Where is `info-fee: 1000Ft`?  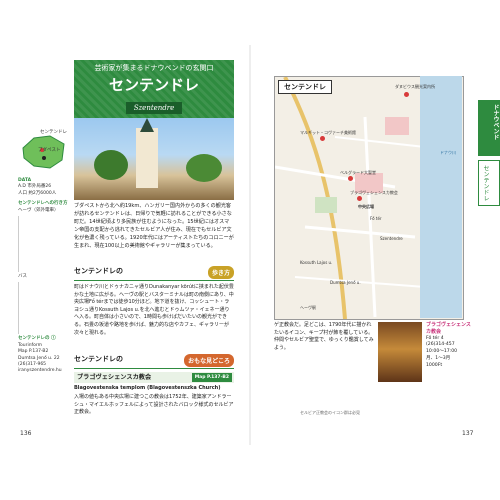
info-fee: 1000Ft is located at coordinates (434, 365).